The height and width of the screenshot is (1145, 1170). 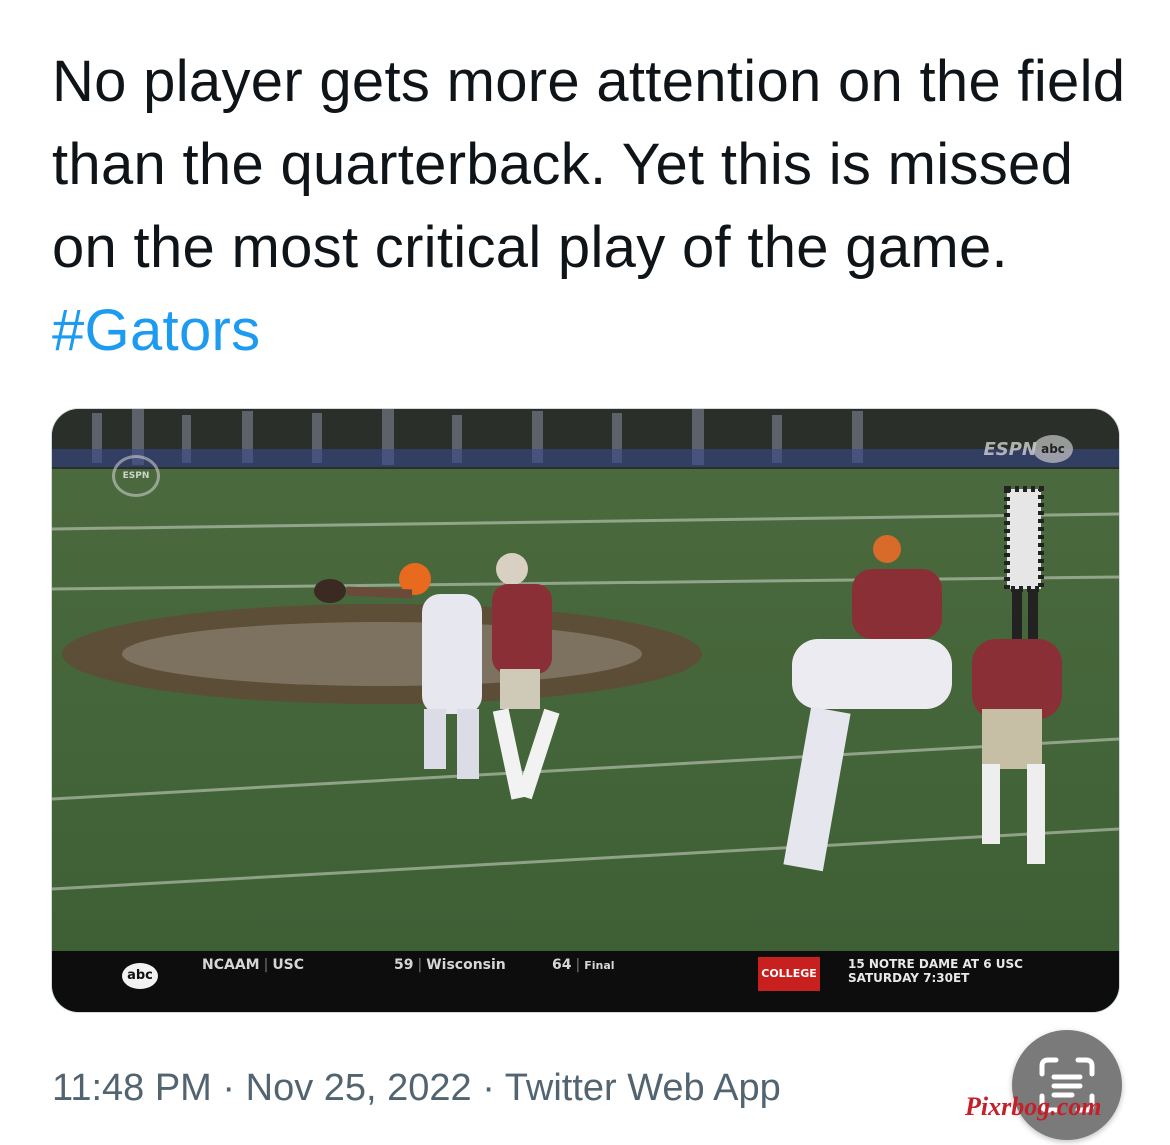 I want to click on ticker-league: NCAAM | USC, so click(x=253, y=965).